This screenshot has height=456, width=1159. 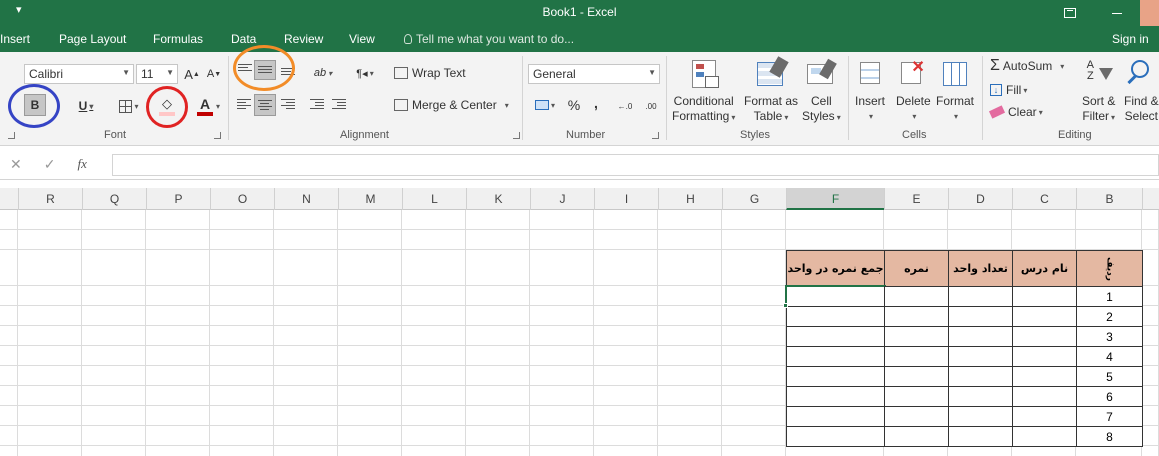 I want to click on column-header-o: O, so click(x=242, y=199).